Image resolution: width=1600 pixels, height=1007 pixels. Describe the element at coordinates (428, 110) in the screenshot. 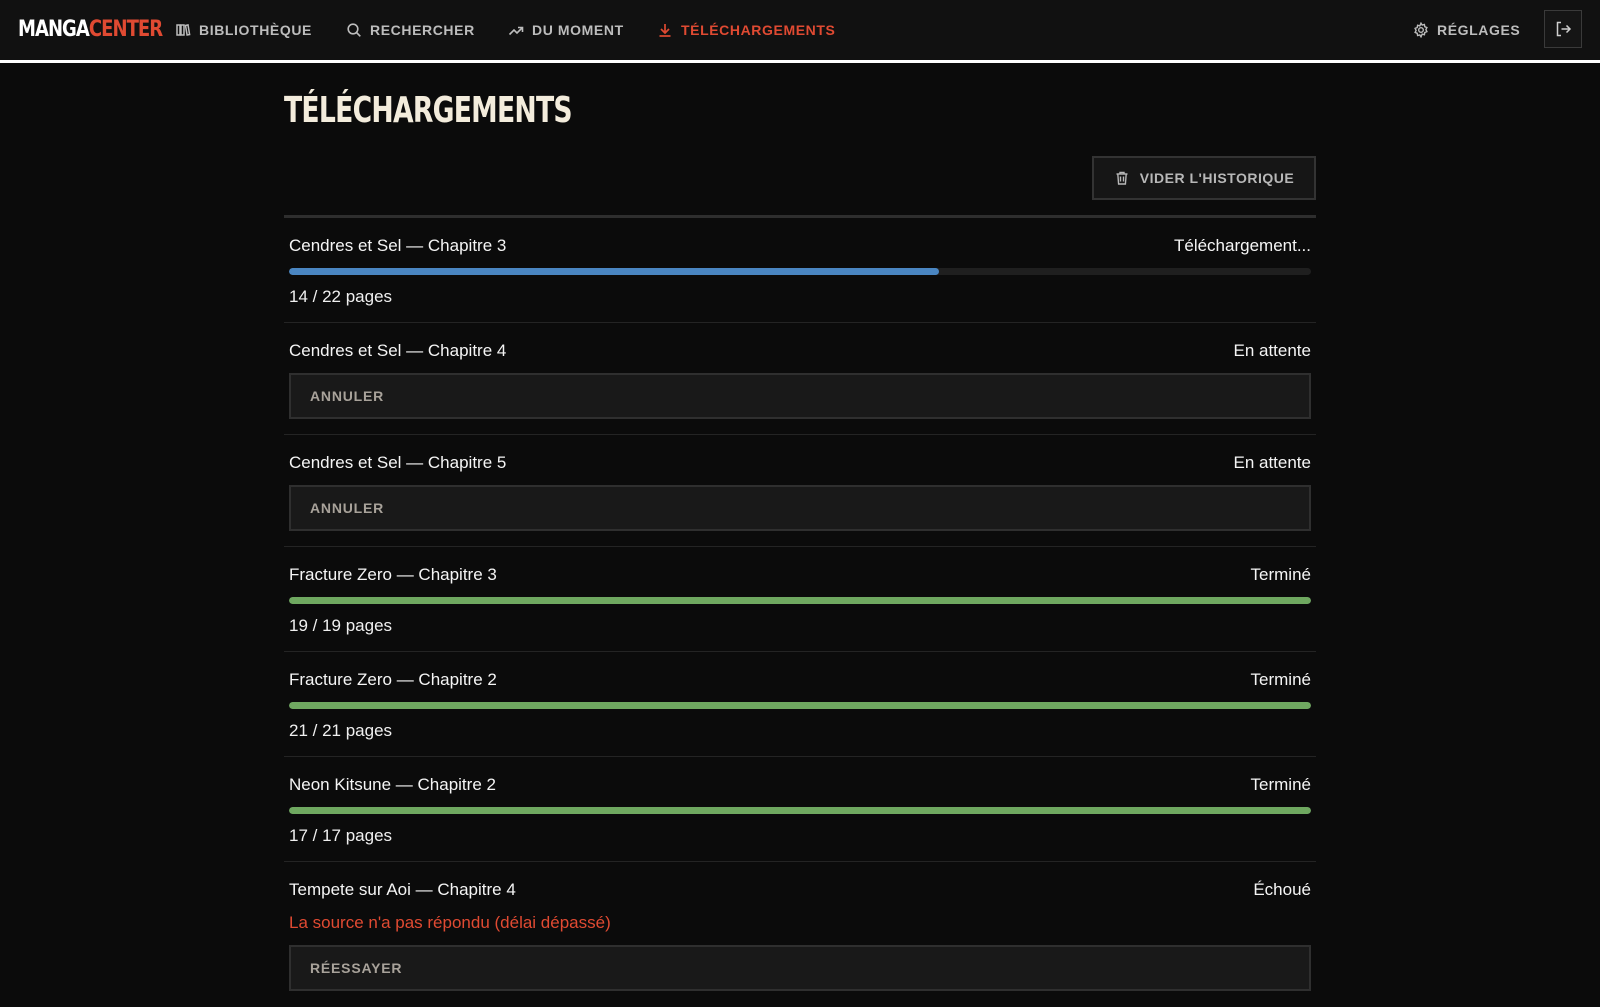

I see `page-title: TÉLÉCHARGEMENTS` at that location.